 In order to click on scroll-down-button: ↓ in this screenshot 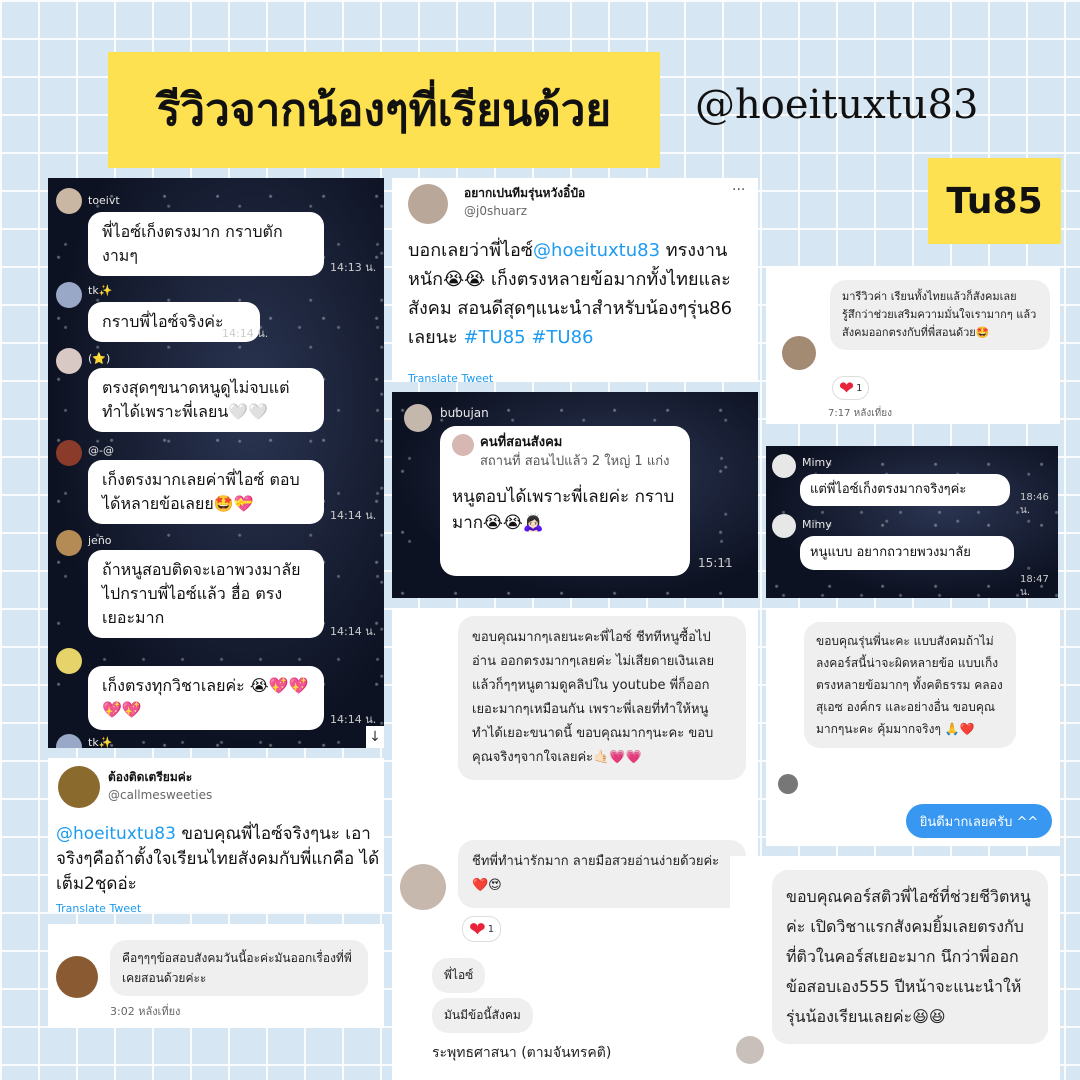, I will do `click(375, 737)`.